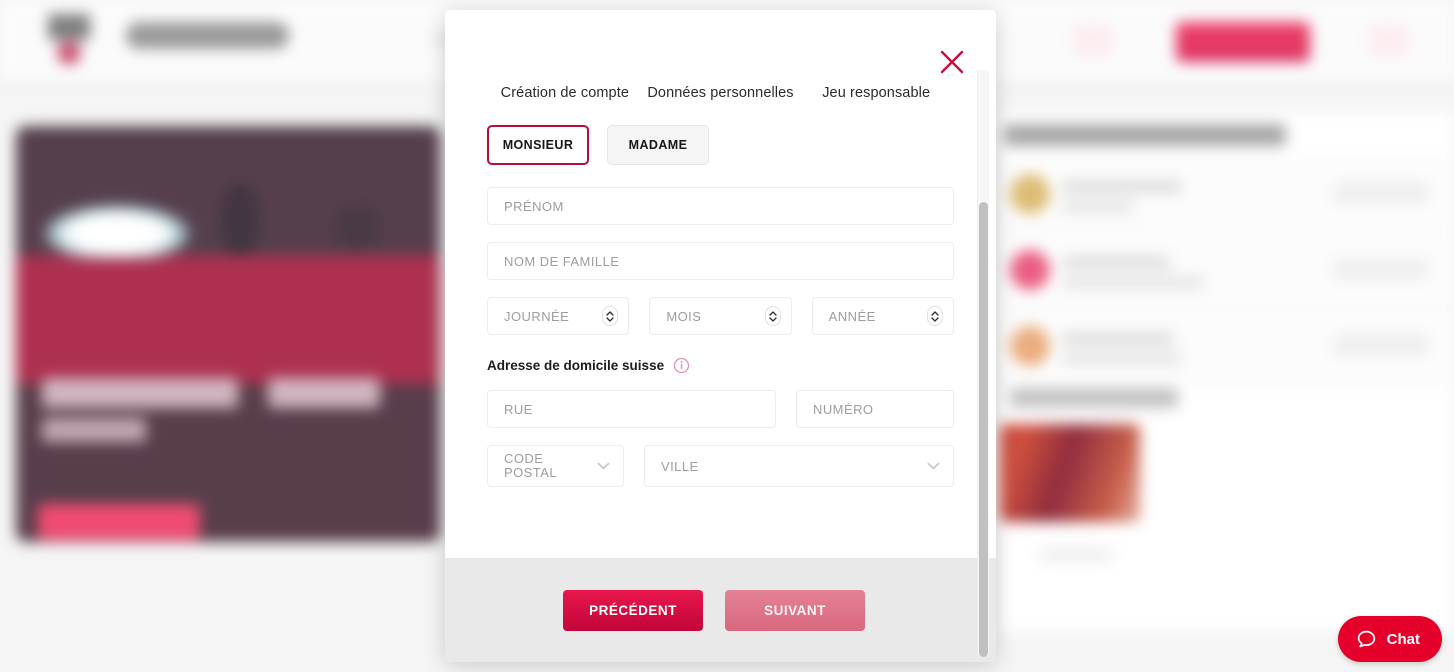 This screenshot has height=672, width=1454. What do you see at coordinates (720, 206) in the screenshot?
I see `firstname-input: PRÉNOM` at bounding box center [720, 206].